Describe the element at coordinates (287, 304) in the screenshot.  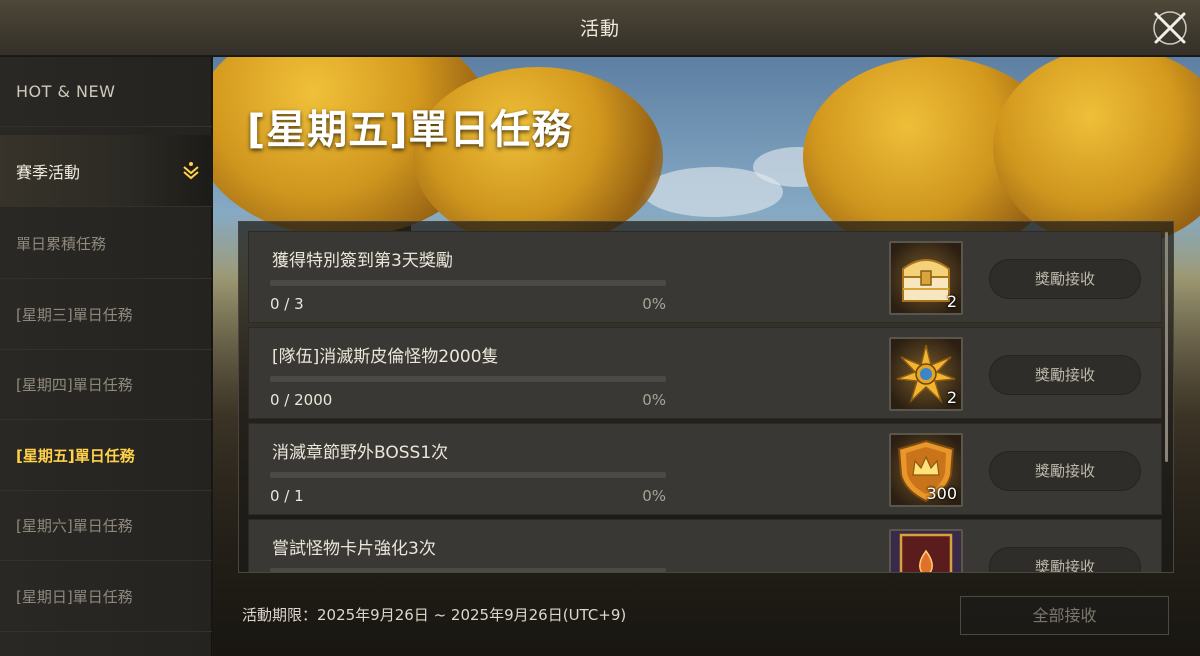
I see `progress-count: 0 / 3` at that location.